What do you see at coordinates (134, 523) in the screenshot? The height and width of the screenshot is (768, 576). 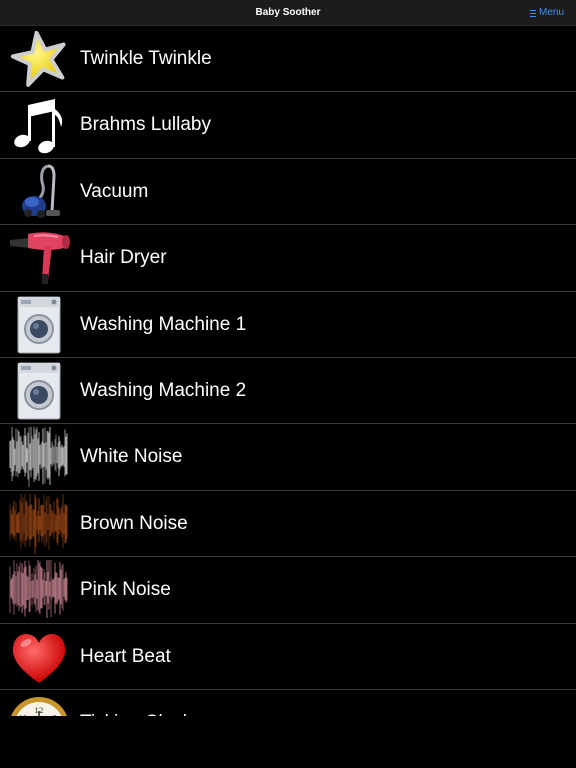 I see `sound-label: Brown Noise` at bounding box center [134, 523].